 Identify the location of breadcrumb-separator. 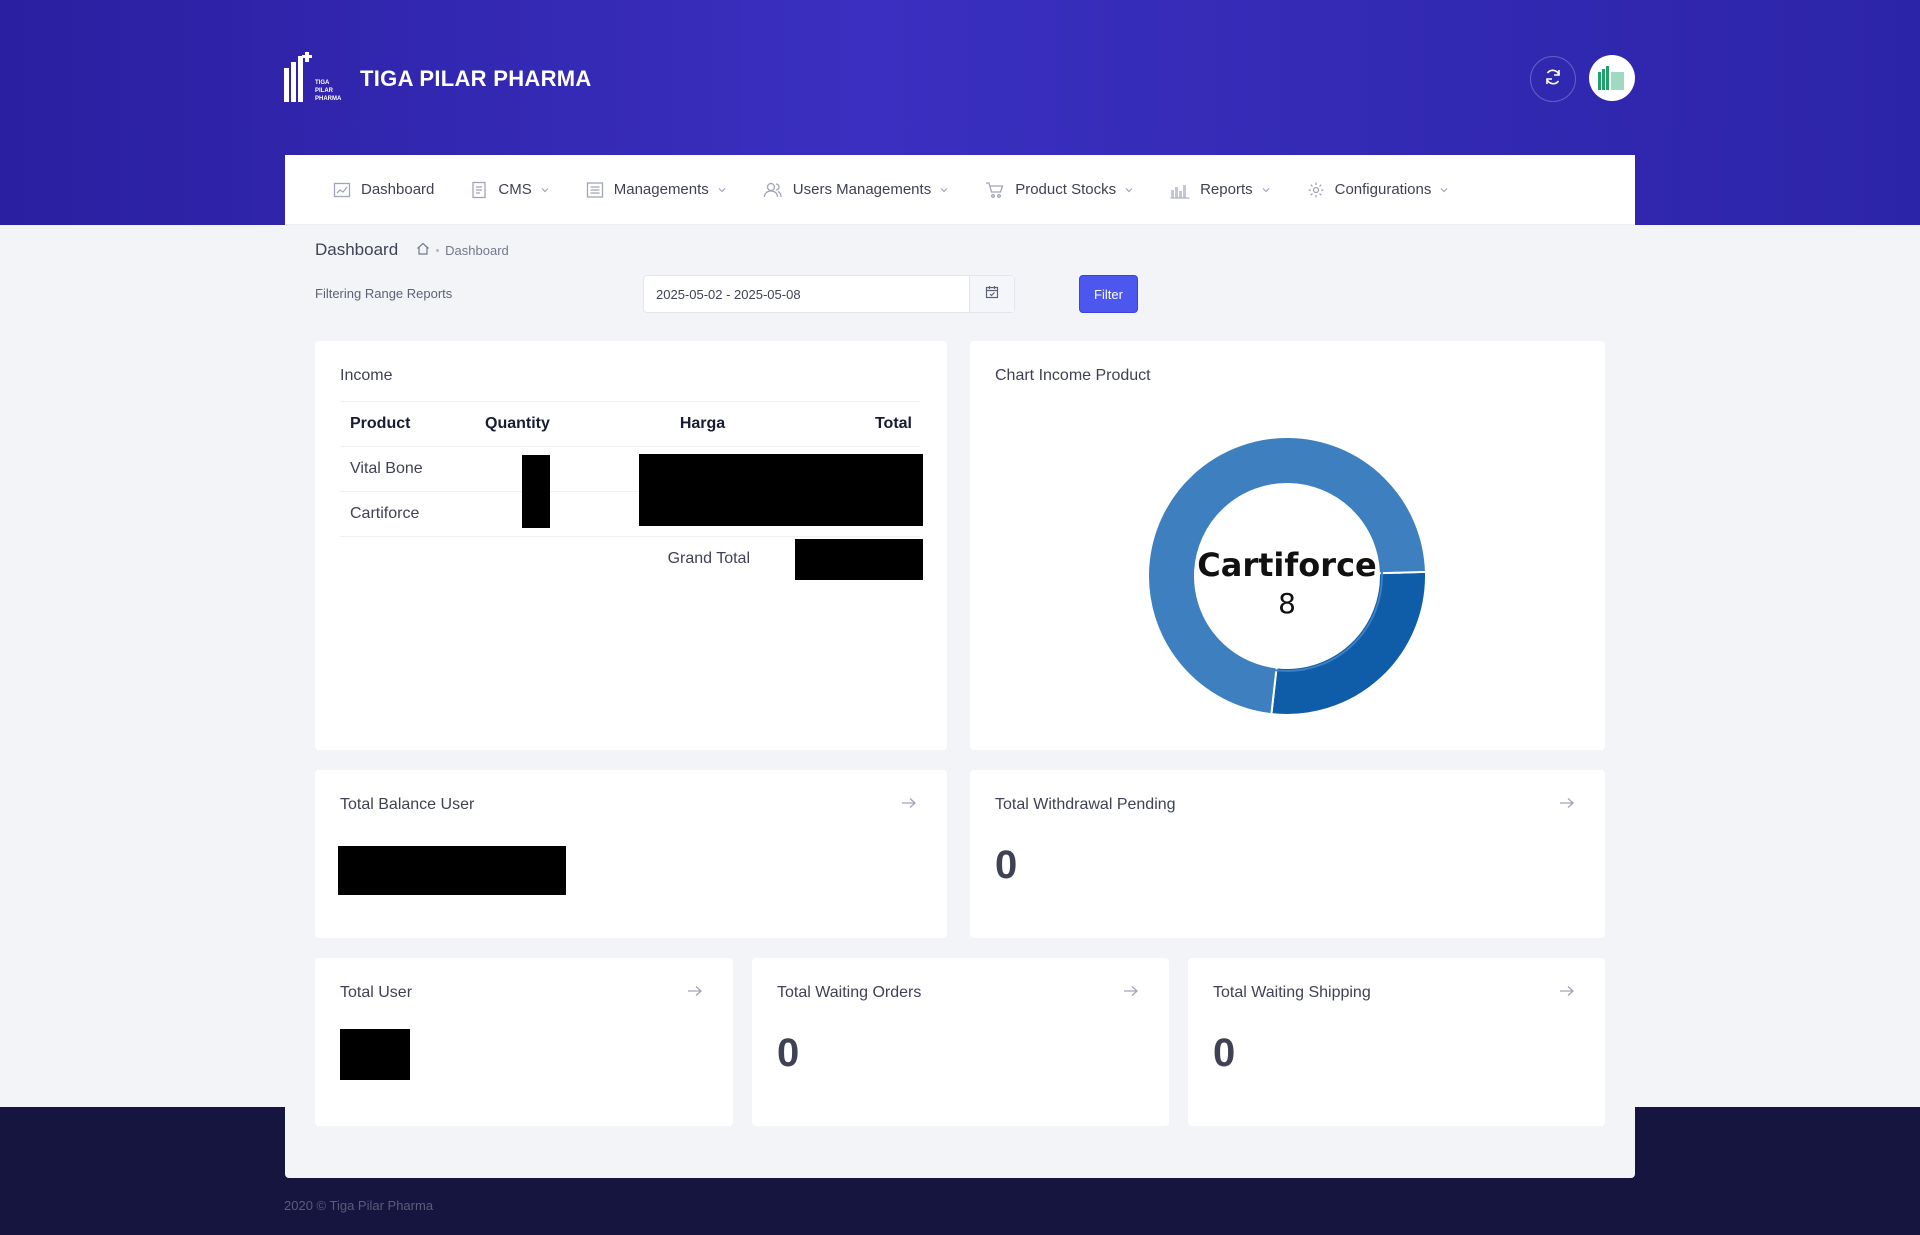
(438, 250).